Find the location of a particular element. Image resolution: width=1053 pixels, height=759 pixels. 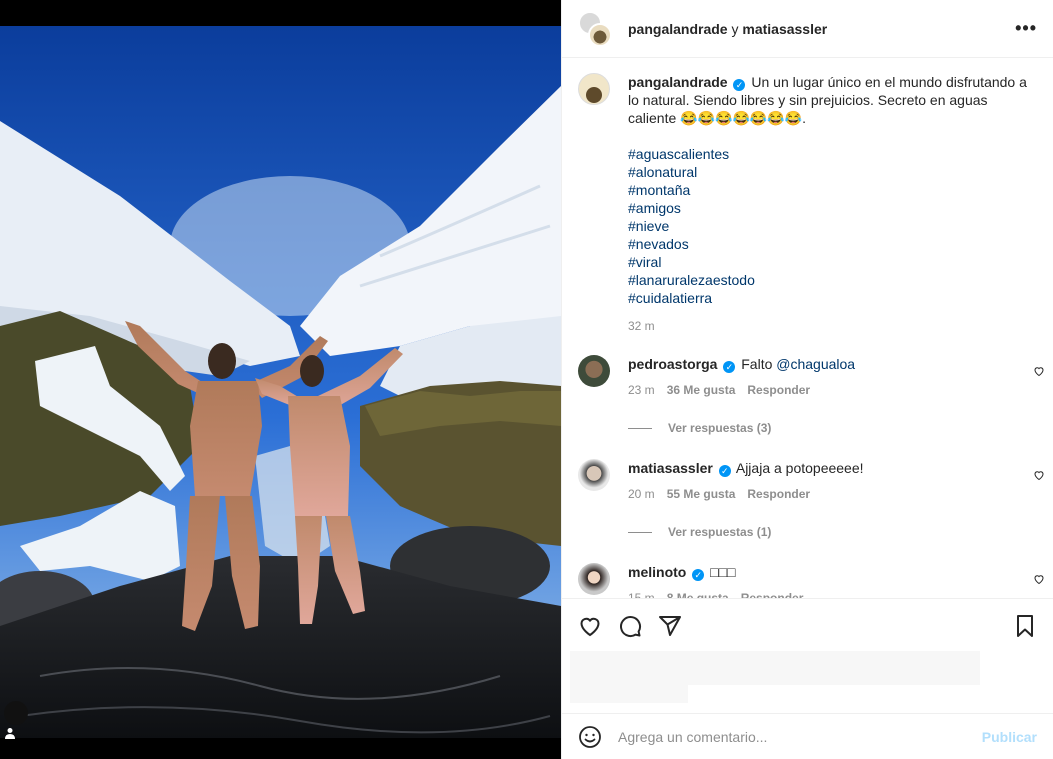

comment-input is located at coordinates (800, 736).